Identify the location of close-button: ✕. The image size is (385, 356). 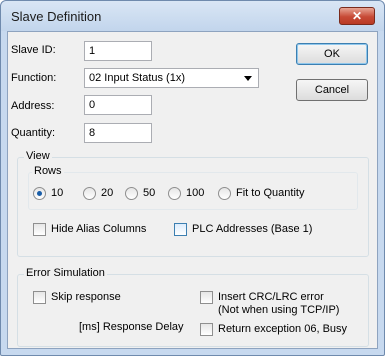
(357, 16).